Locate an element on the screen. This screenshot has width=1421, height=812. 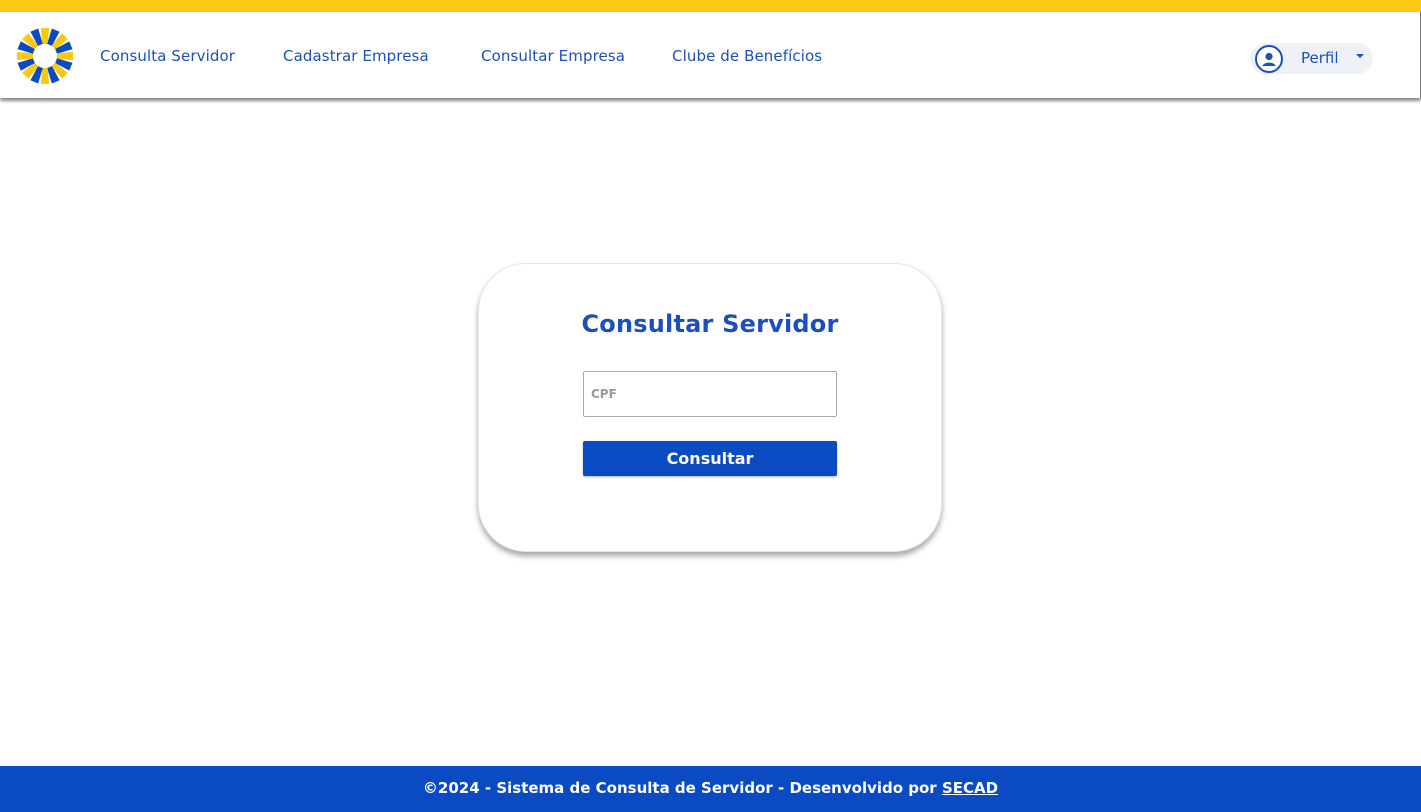
sunburst-logo-icon is located at coordinates (45, 56).